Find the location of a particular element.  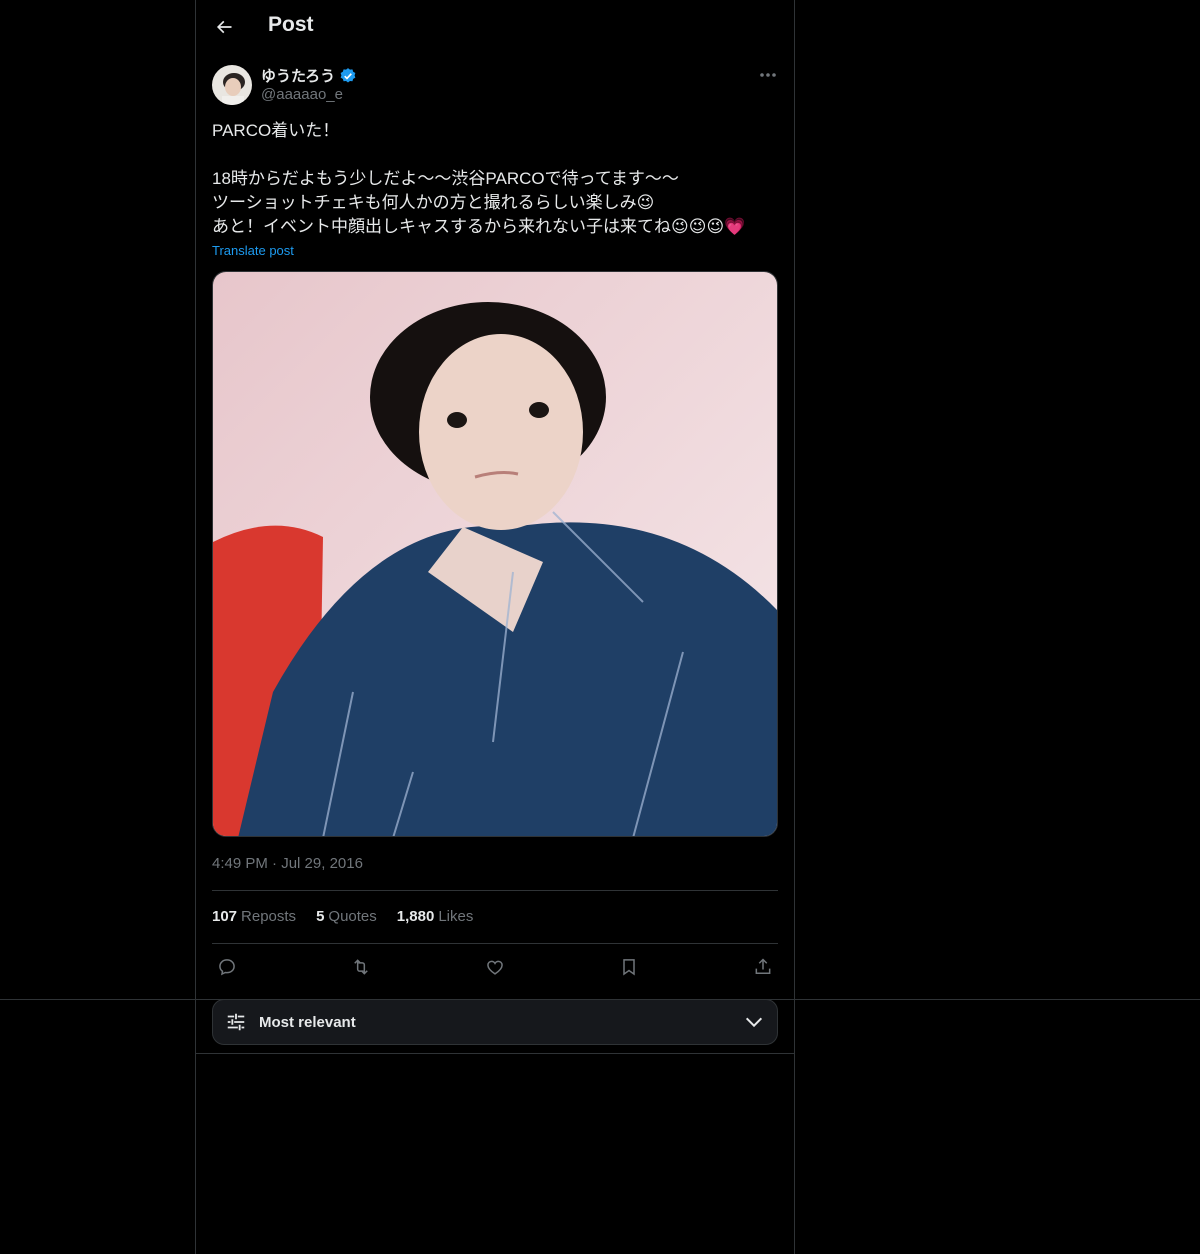

arrow-left-icon is located at coordinates (224, 27).